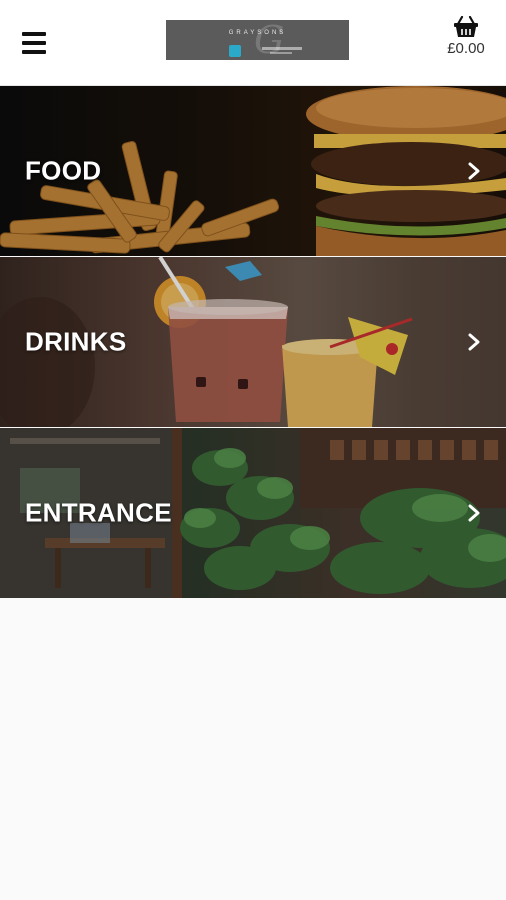 This screenshot has width=506, height=900. I want to click on basket-total: £0.00, so click(466, 48).